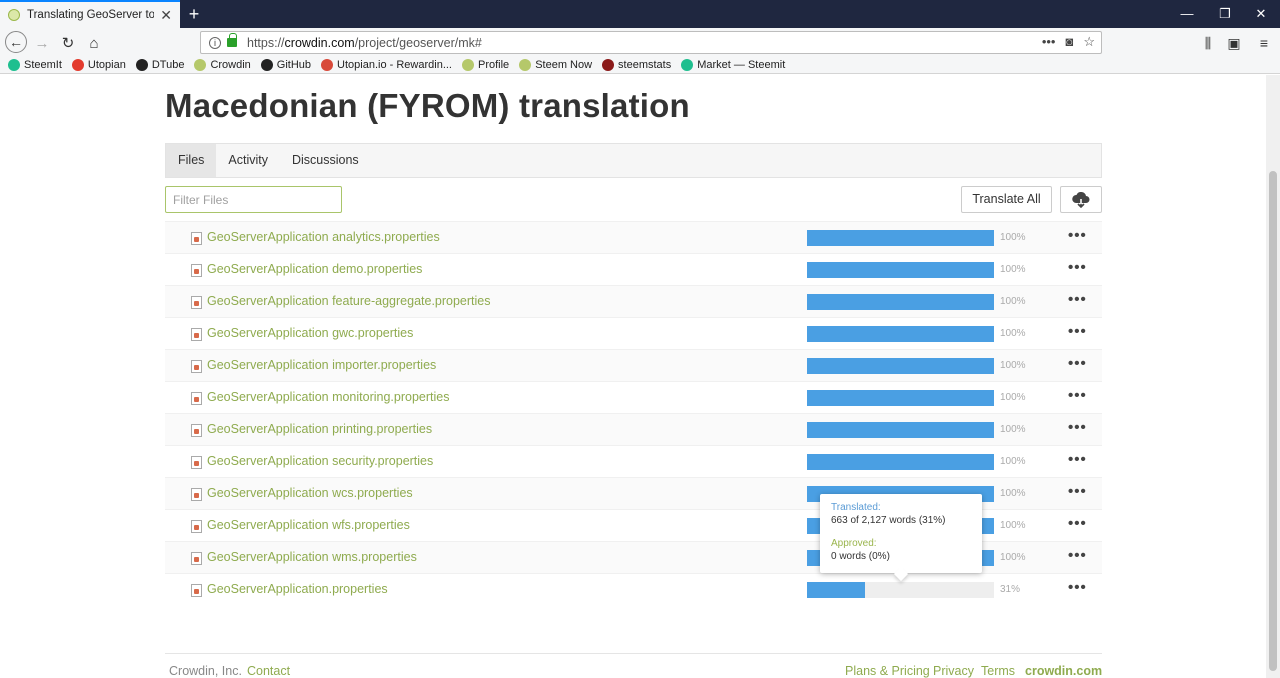  I want to click on file-name-link: GeoServerApplication printing.properties, so click(319, 429).